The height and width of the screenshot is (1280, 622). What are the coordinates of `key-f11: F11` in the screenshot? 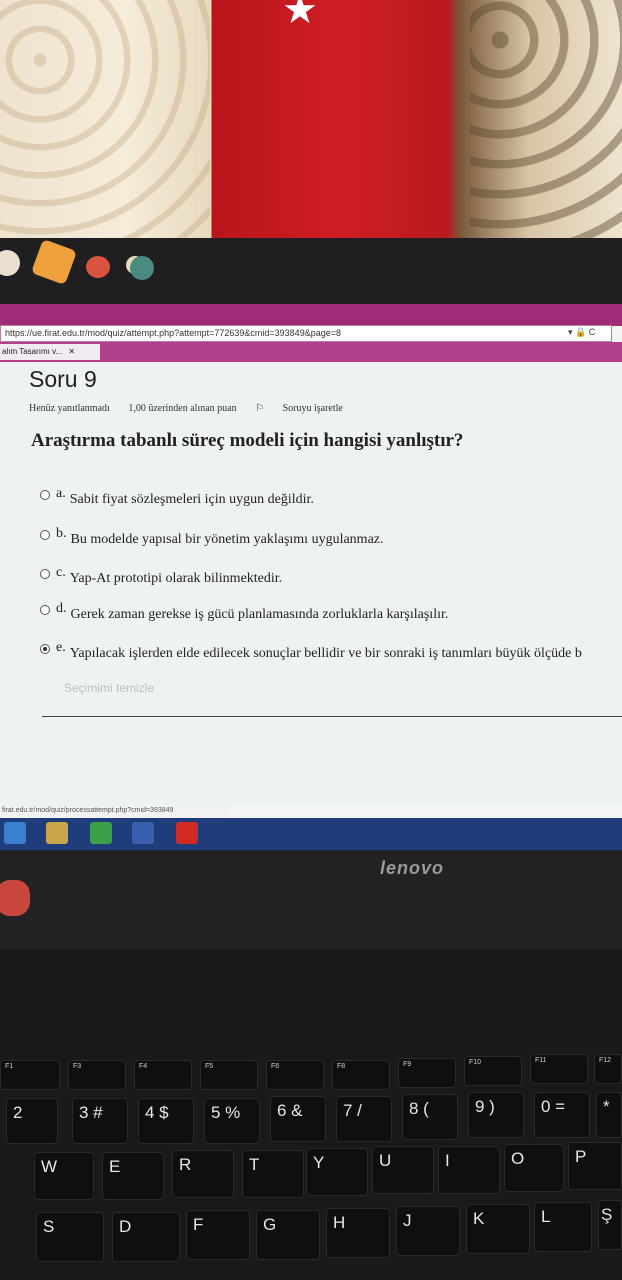 It's located at (559, 1069).